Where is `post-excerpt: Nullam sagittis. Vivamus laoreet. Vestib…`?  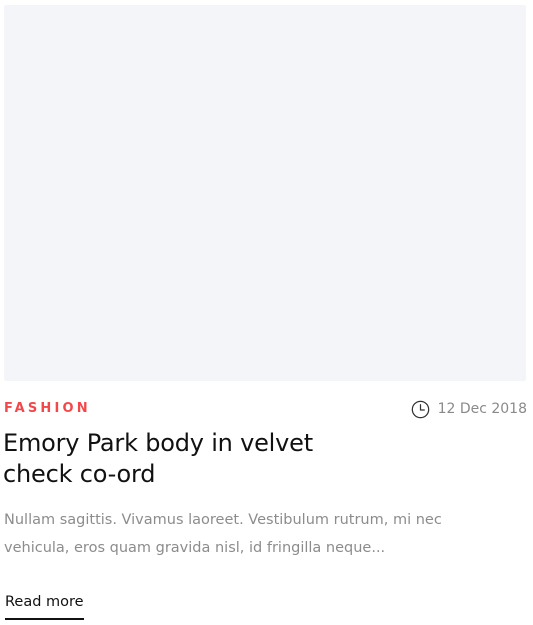 post-excerpt: Nullam sagittis. Vivamus laoreet. Vestib… is located at coordinates (223, 534).